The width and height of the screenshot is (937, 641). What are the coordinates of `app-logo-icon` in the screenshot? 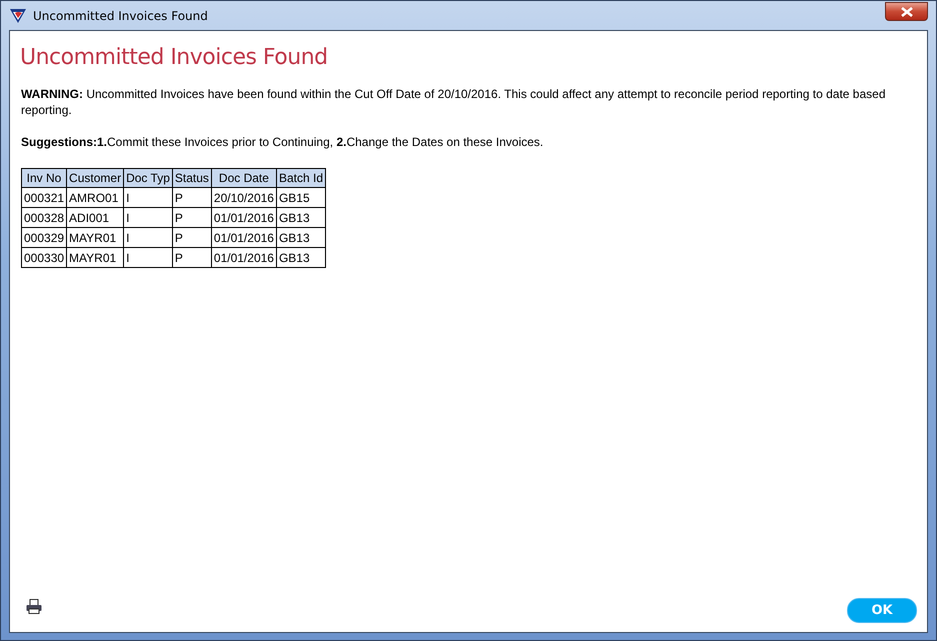 It's located at (18, 15).